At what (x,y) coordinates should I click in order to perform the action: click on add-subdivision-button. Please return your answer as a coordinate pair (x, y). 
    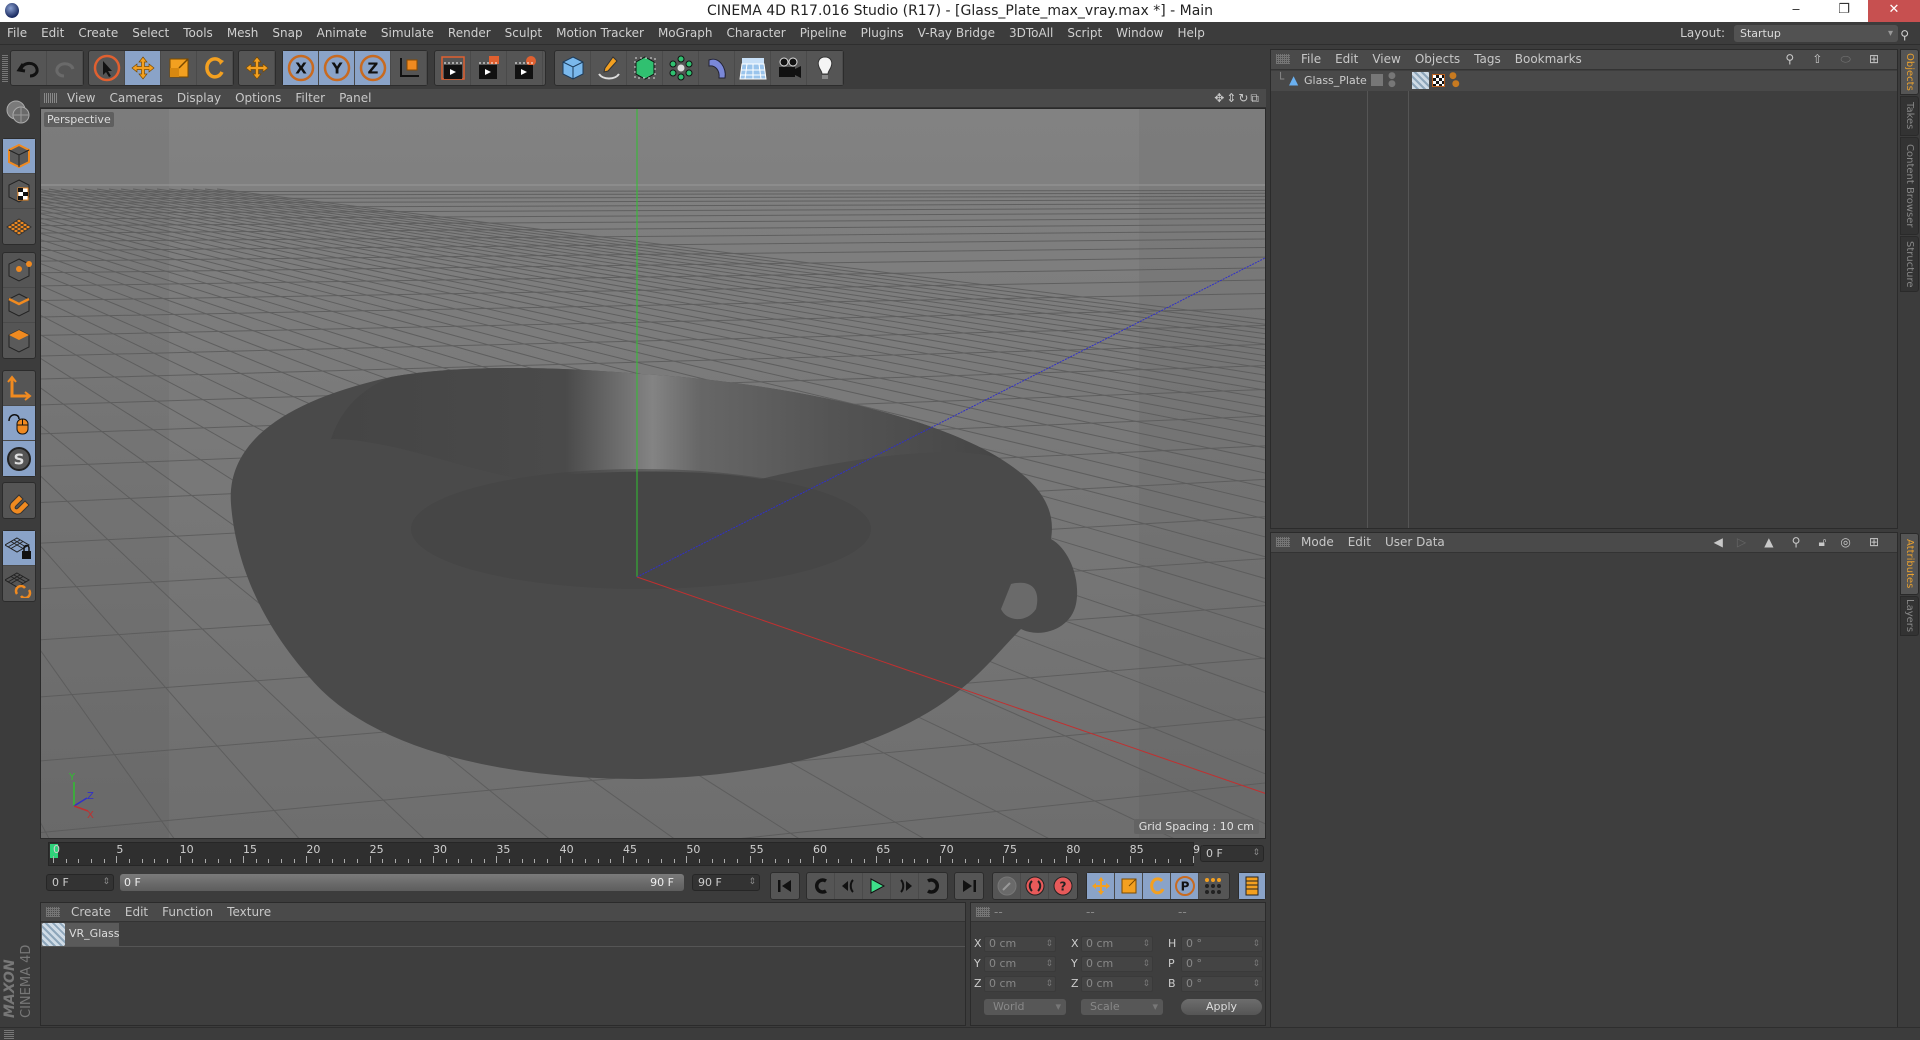
    Looking at the image, I should click on (645, 68).